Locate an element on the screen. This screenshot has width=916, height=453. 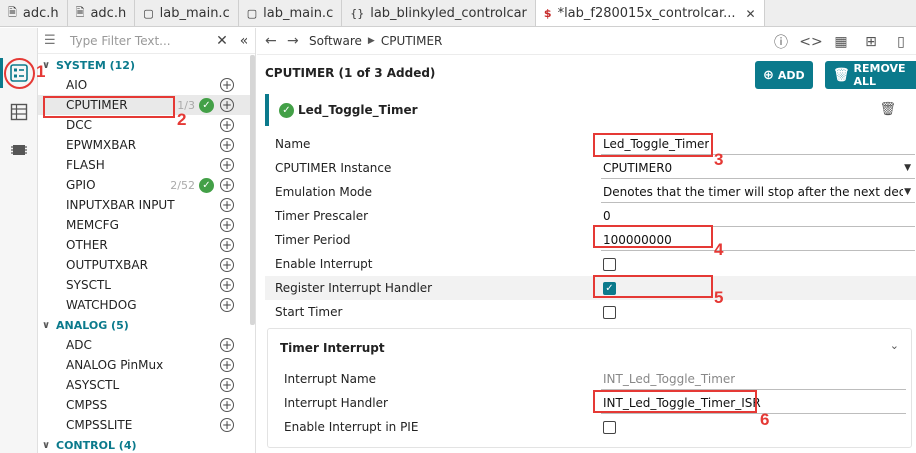
chevron-down-icon: ∨ is located at coordinates (46, 445).